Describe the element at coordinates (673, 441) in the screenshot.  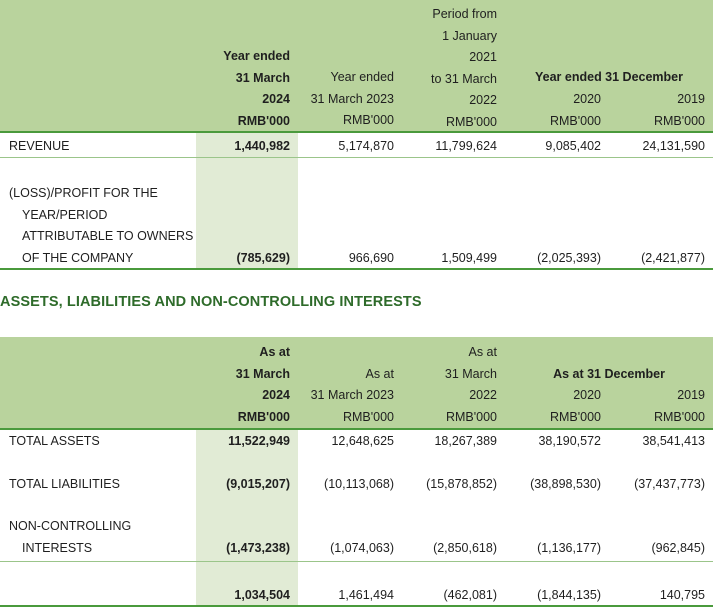
I see `value-2019: 38,541,413` at that location.